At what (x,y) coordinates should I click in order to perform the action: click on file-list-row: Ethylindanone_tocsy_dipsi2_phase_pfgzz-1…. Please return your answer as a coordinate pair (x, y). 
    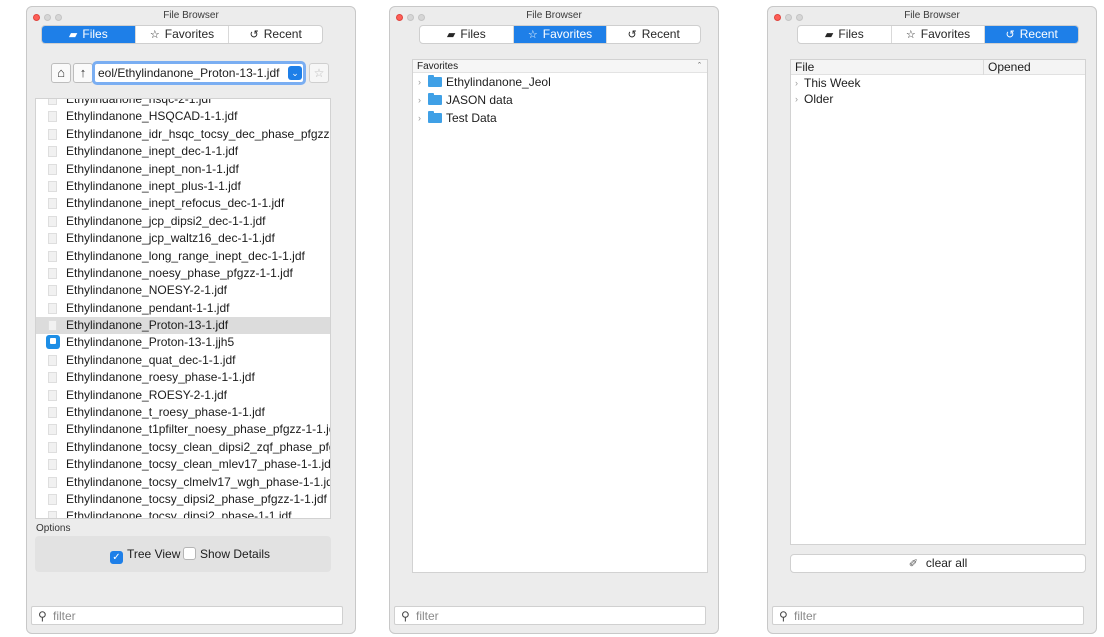
    Looking at the image, I should click on (183, 499).